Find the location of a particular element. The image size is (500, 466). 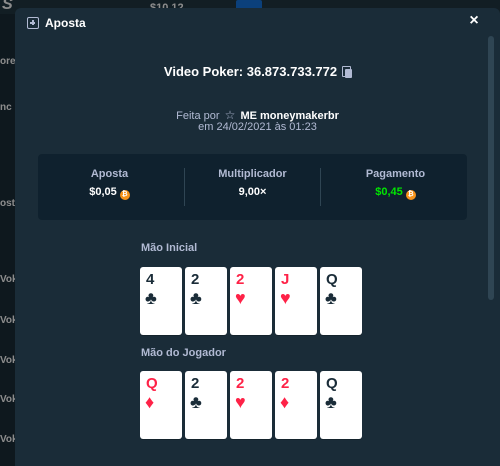

rank-star-icon: ☆ is located at coordinates (230, 115).